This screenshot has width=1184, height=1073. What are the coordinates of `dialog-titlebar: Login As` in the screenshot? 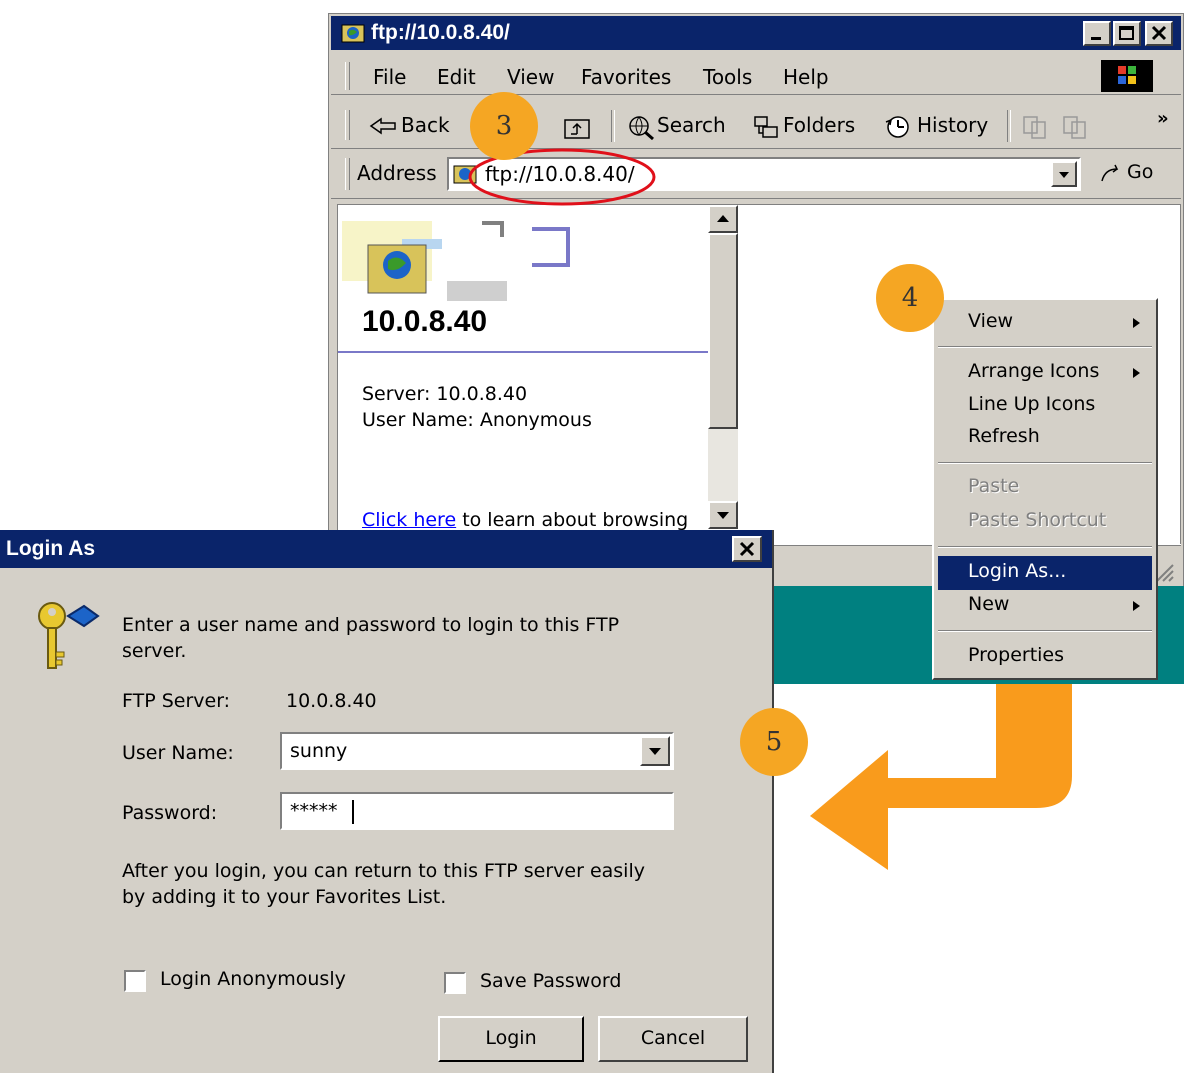 It's located at (386, 549).